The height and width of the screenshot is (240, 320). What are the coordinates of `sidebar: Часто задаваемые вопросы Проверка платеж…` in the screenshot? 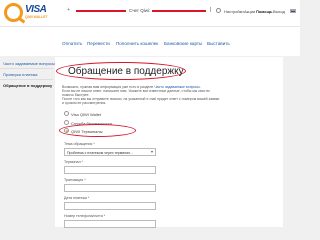 It's located at (27, 142).